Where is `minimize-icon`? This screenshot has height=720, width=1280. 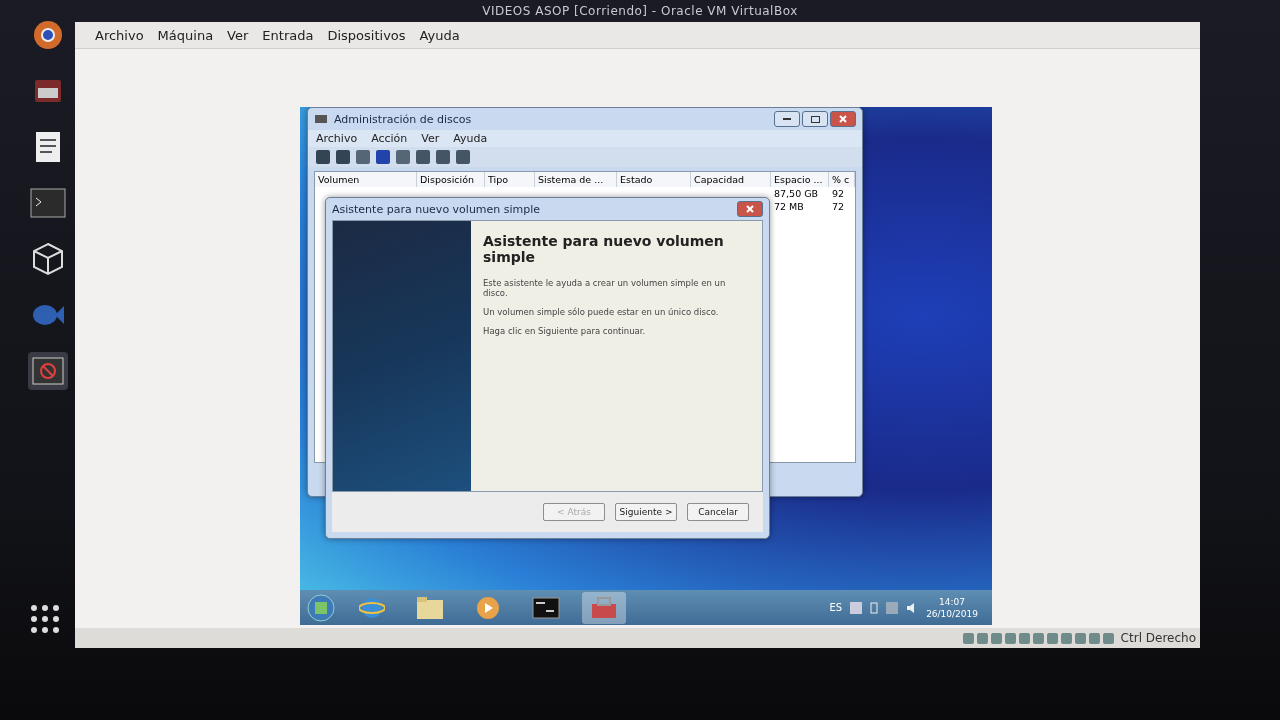 minimize-icon is located at coordinates (787, 119).